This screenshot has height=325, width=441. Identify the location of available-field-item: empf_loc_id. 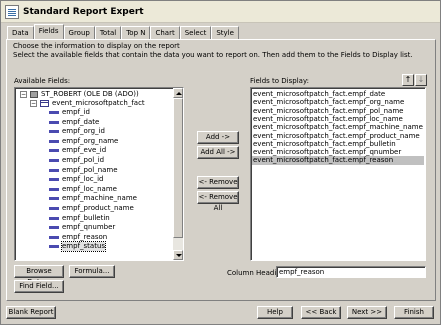
(83, 179).